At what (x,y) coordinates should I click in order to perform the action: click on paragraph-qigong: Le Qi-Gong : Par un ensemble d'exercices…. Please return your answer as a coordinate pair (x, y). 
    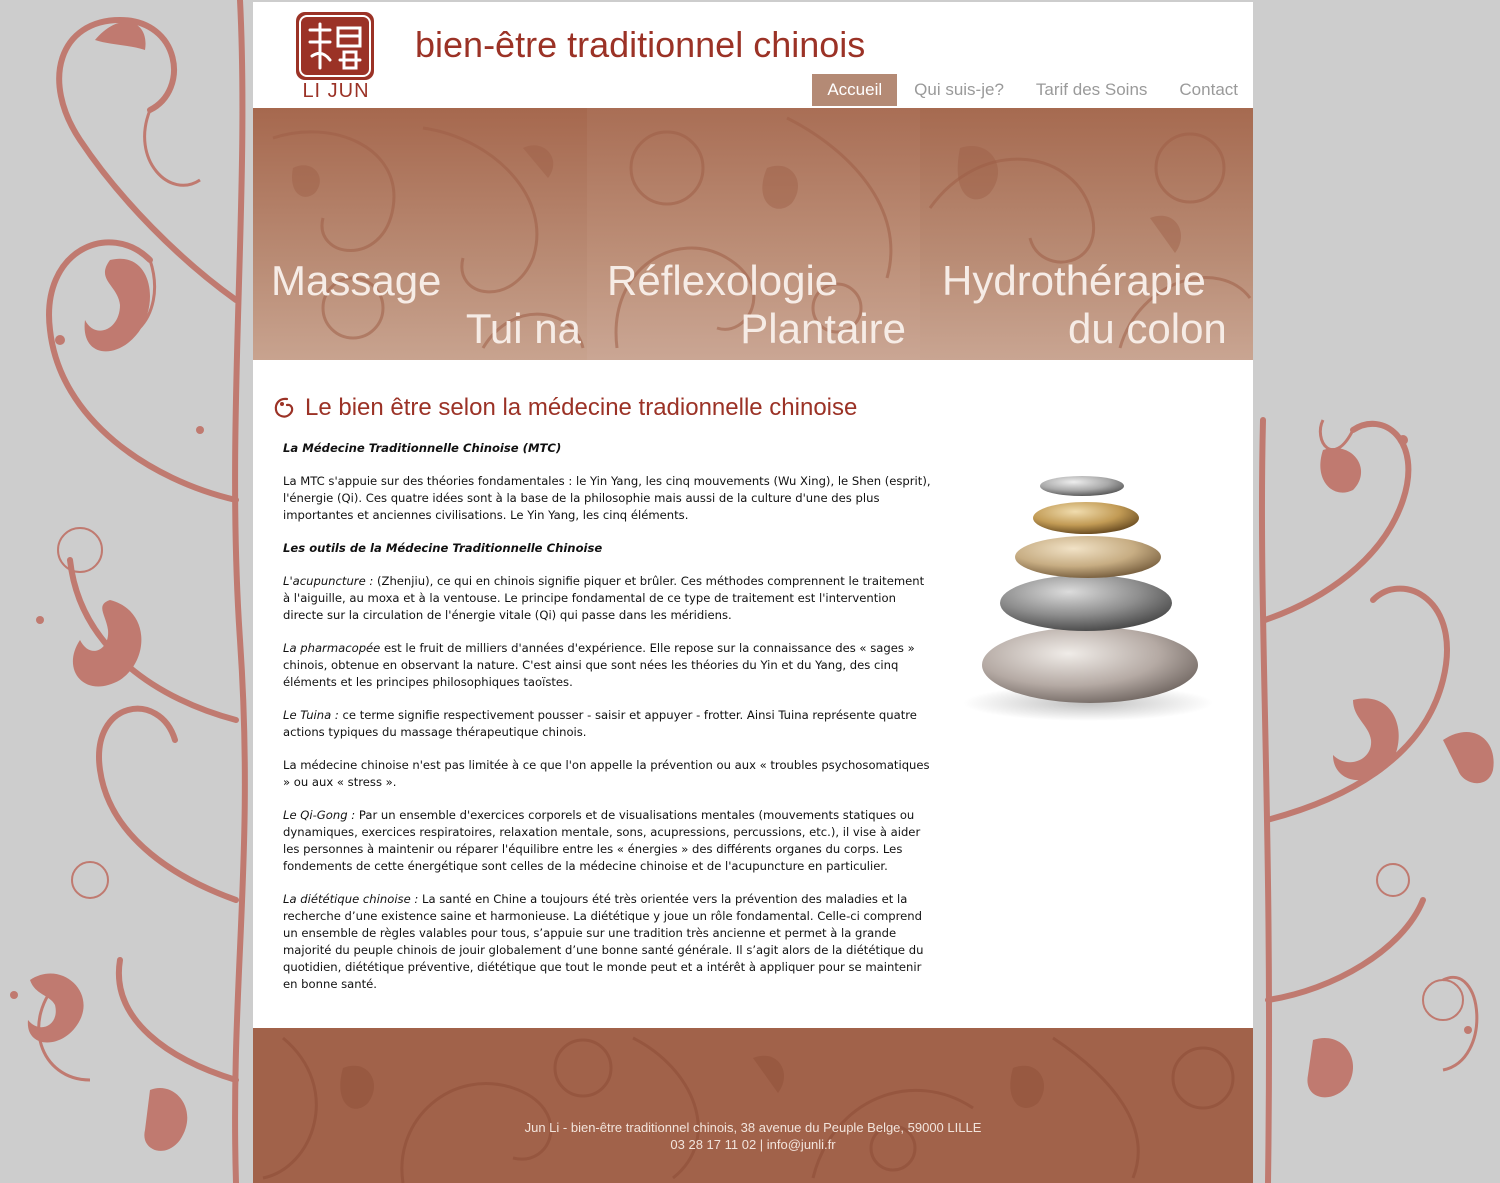
    Looking at the image, I should click on (608, 841).